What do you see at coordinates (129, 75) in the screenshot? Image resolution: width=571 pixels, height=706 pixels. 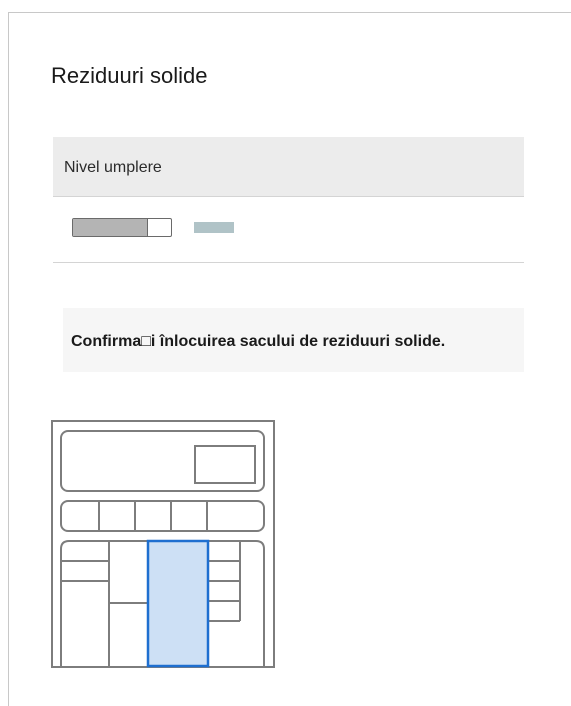 I see `page-title: Reziduuri solide` at bounding box center [129, 75].